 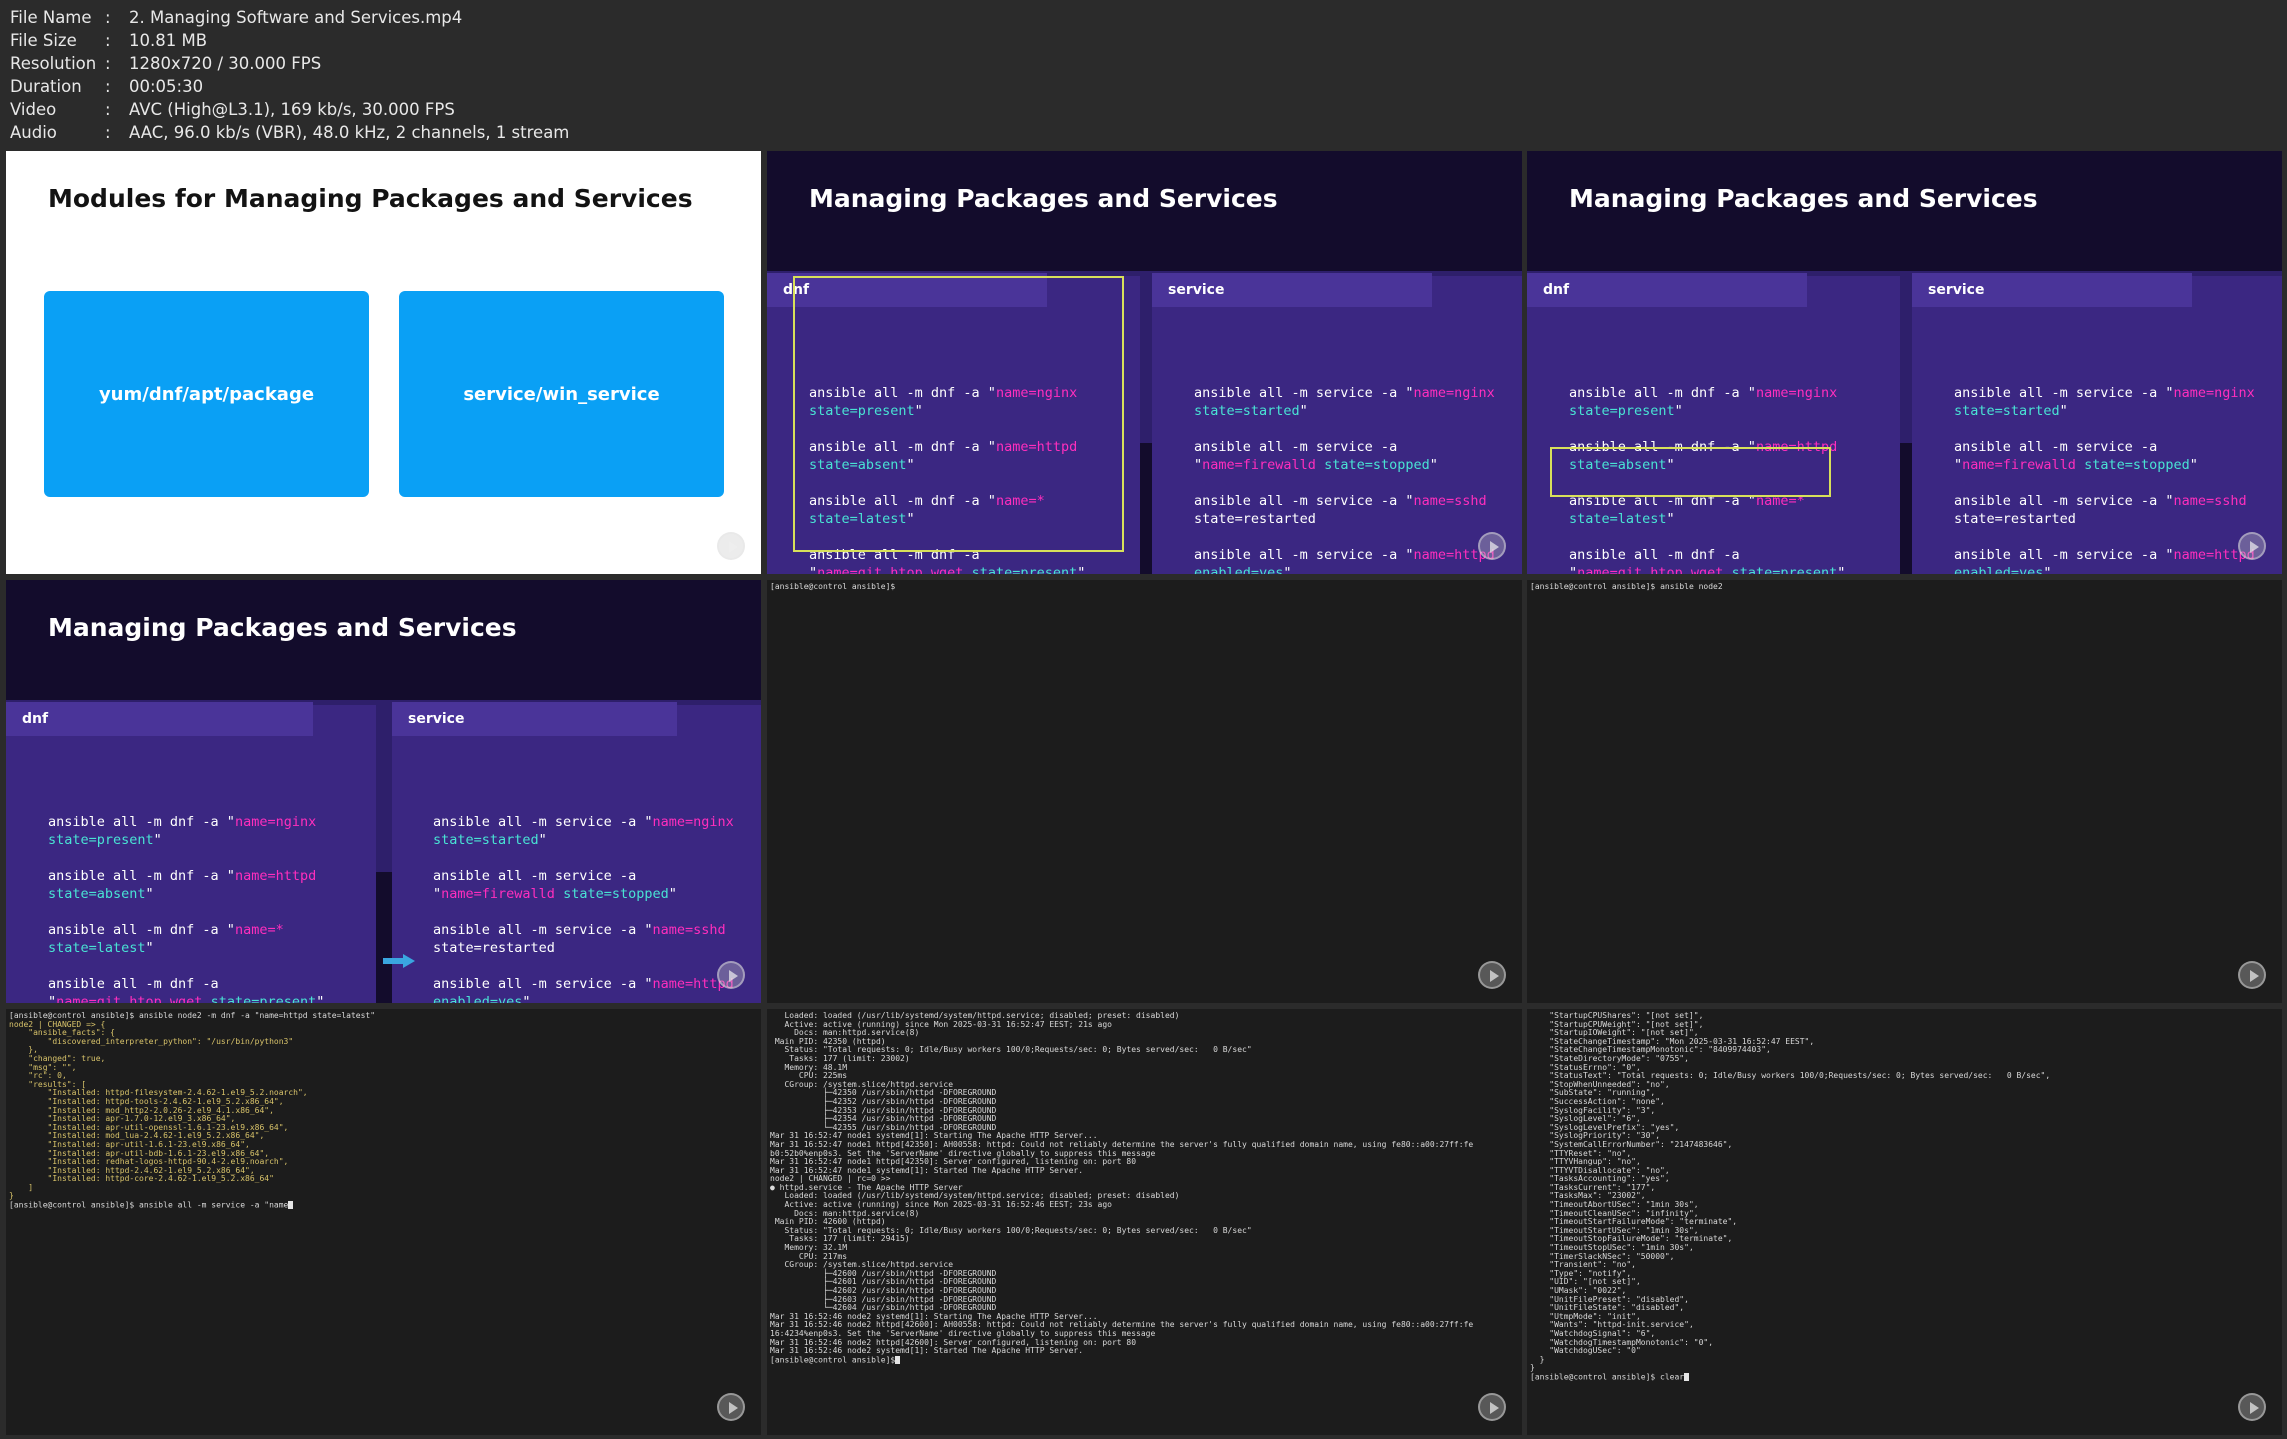 I want to click on module-box-services: service/win_service, so click(x=561, y=394).